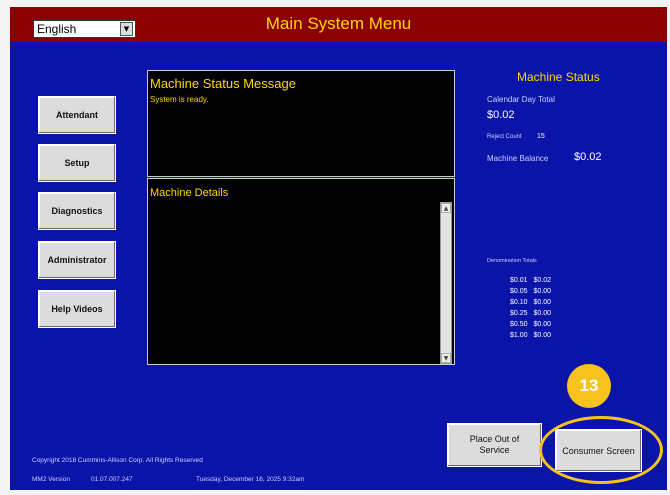 This screenshot has width=670, height=495. What do you see at coordinates (301, 123) in the screenshot?
I see `machine-status-message-panel: Machine Status Message System is ready.` at bounding box center [301, 123].